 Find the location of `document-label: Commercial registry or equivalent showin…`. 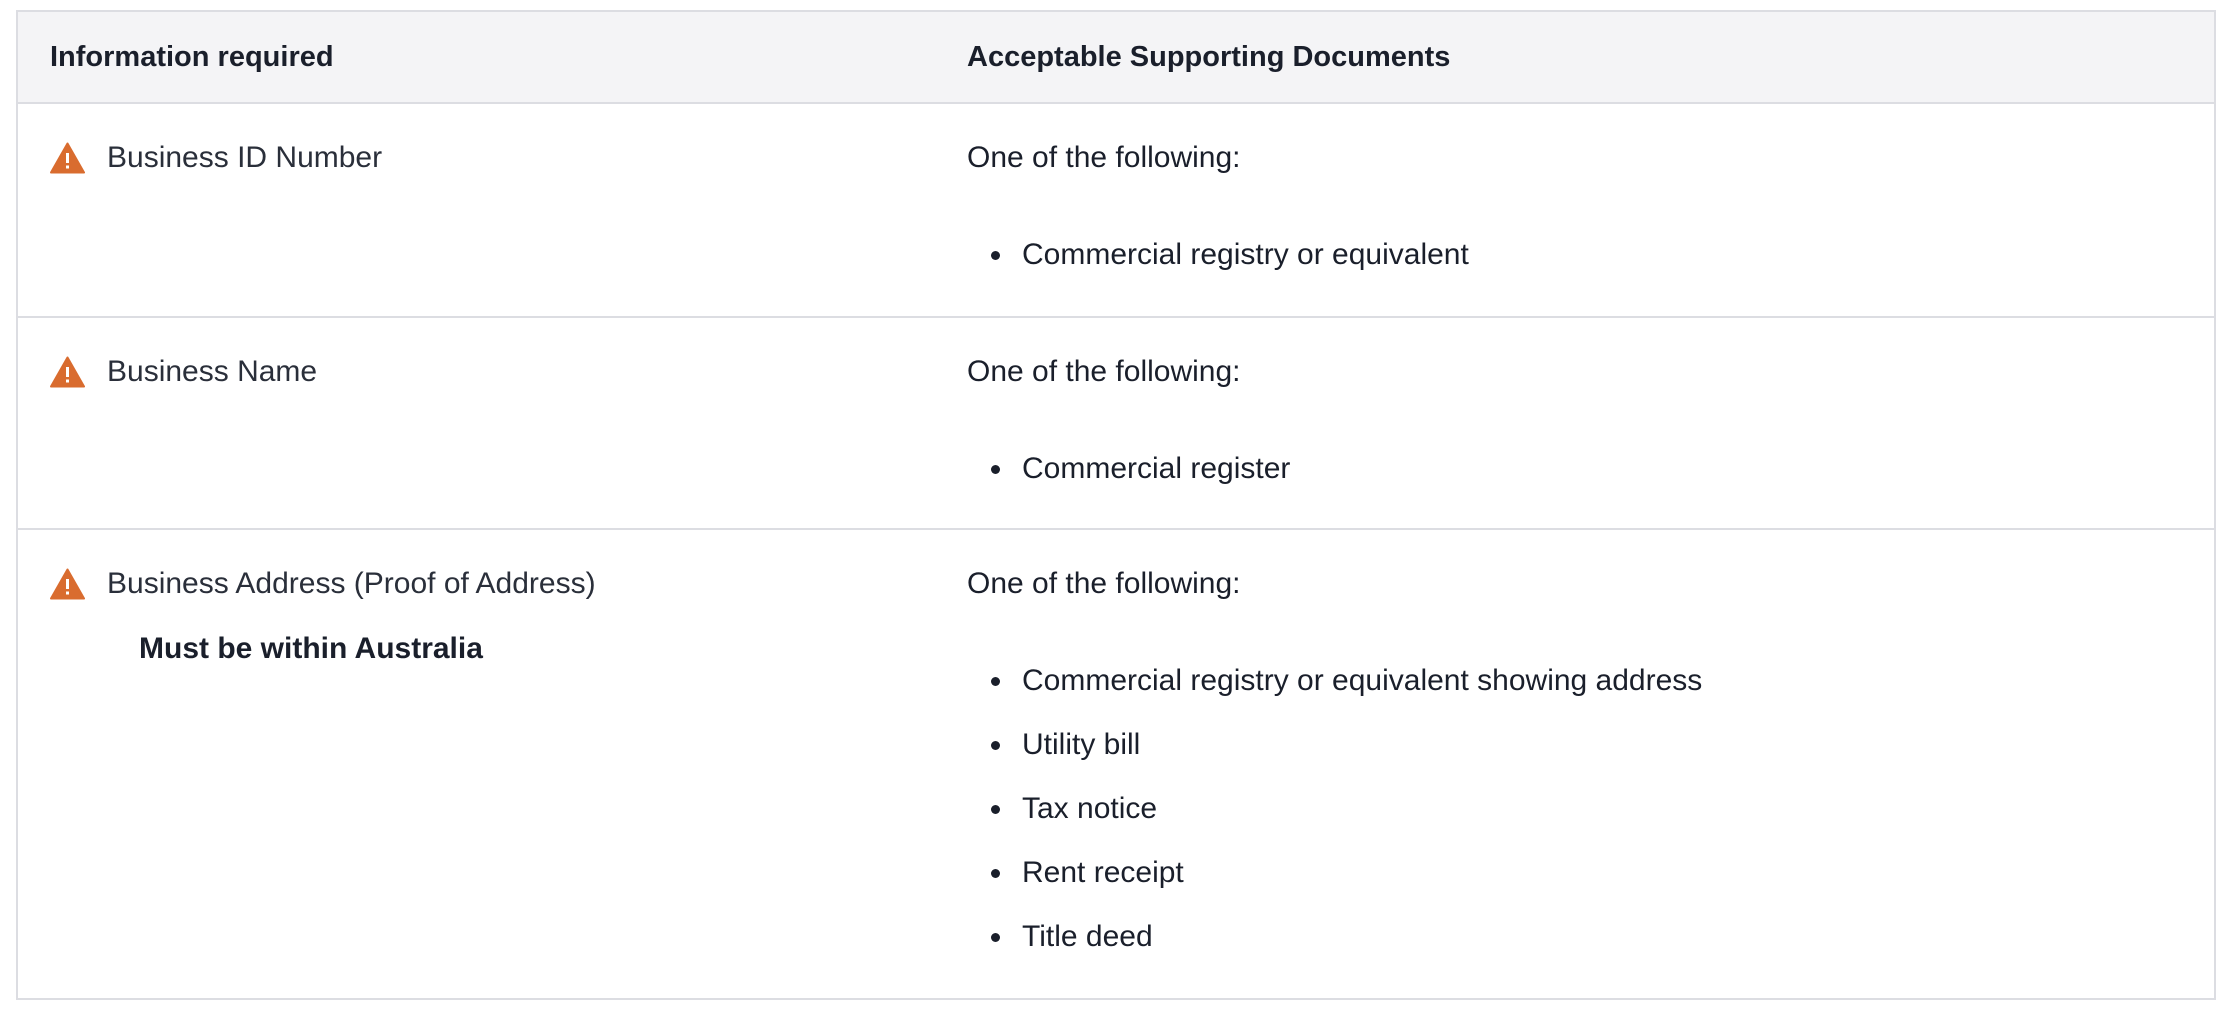

document-label: Commercial registry or equivalent showin… is located at coordinates (1362, 680).